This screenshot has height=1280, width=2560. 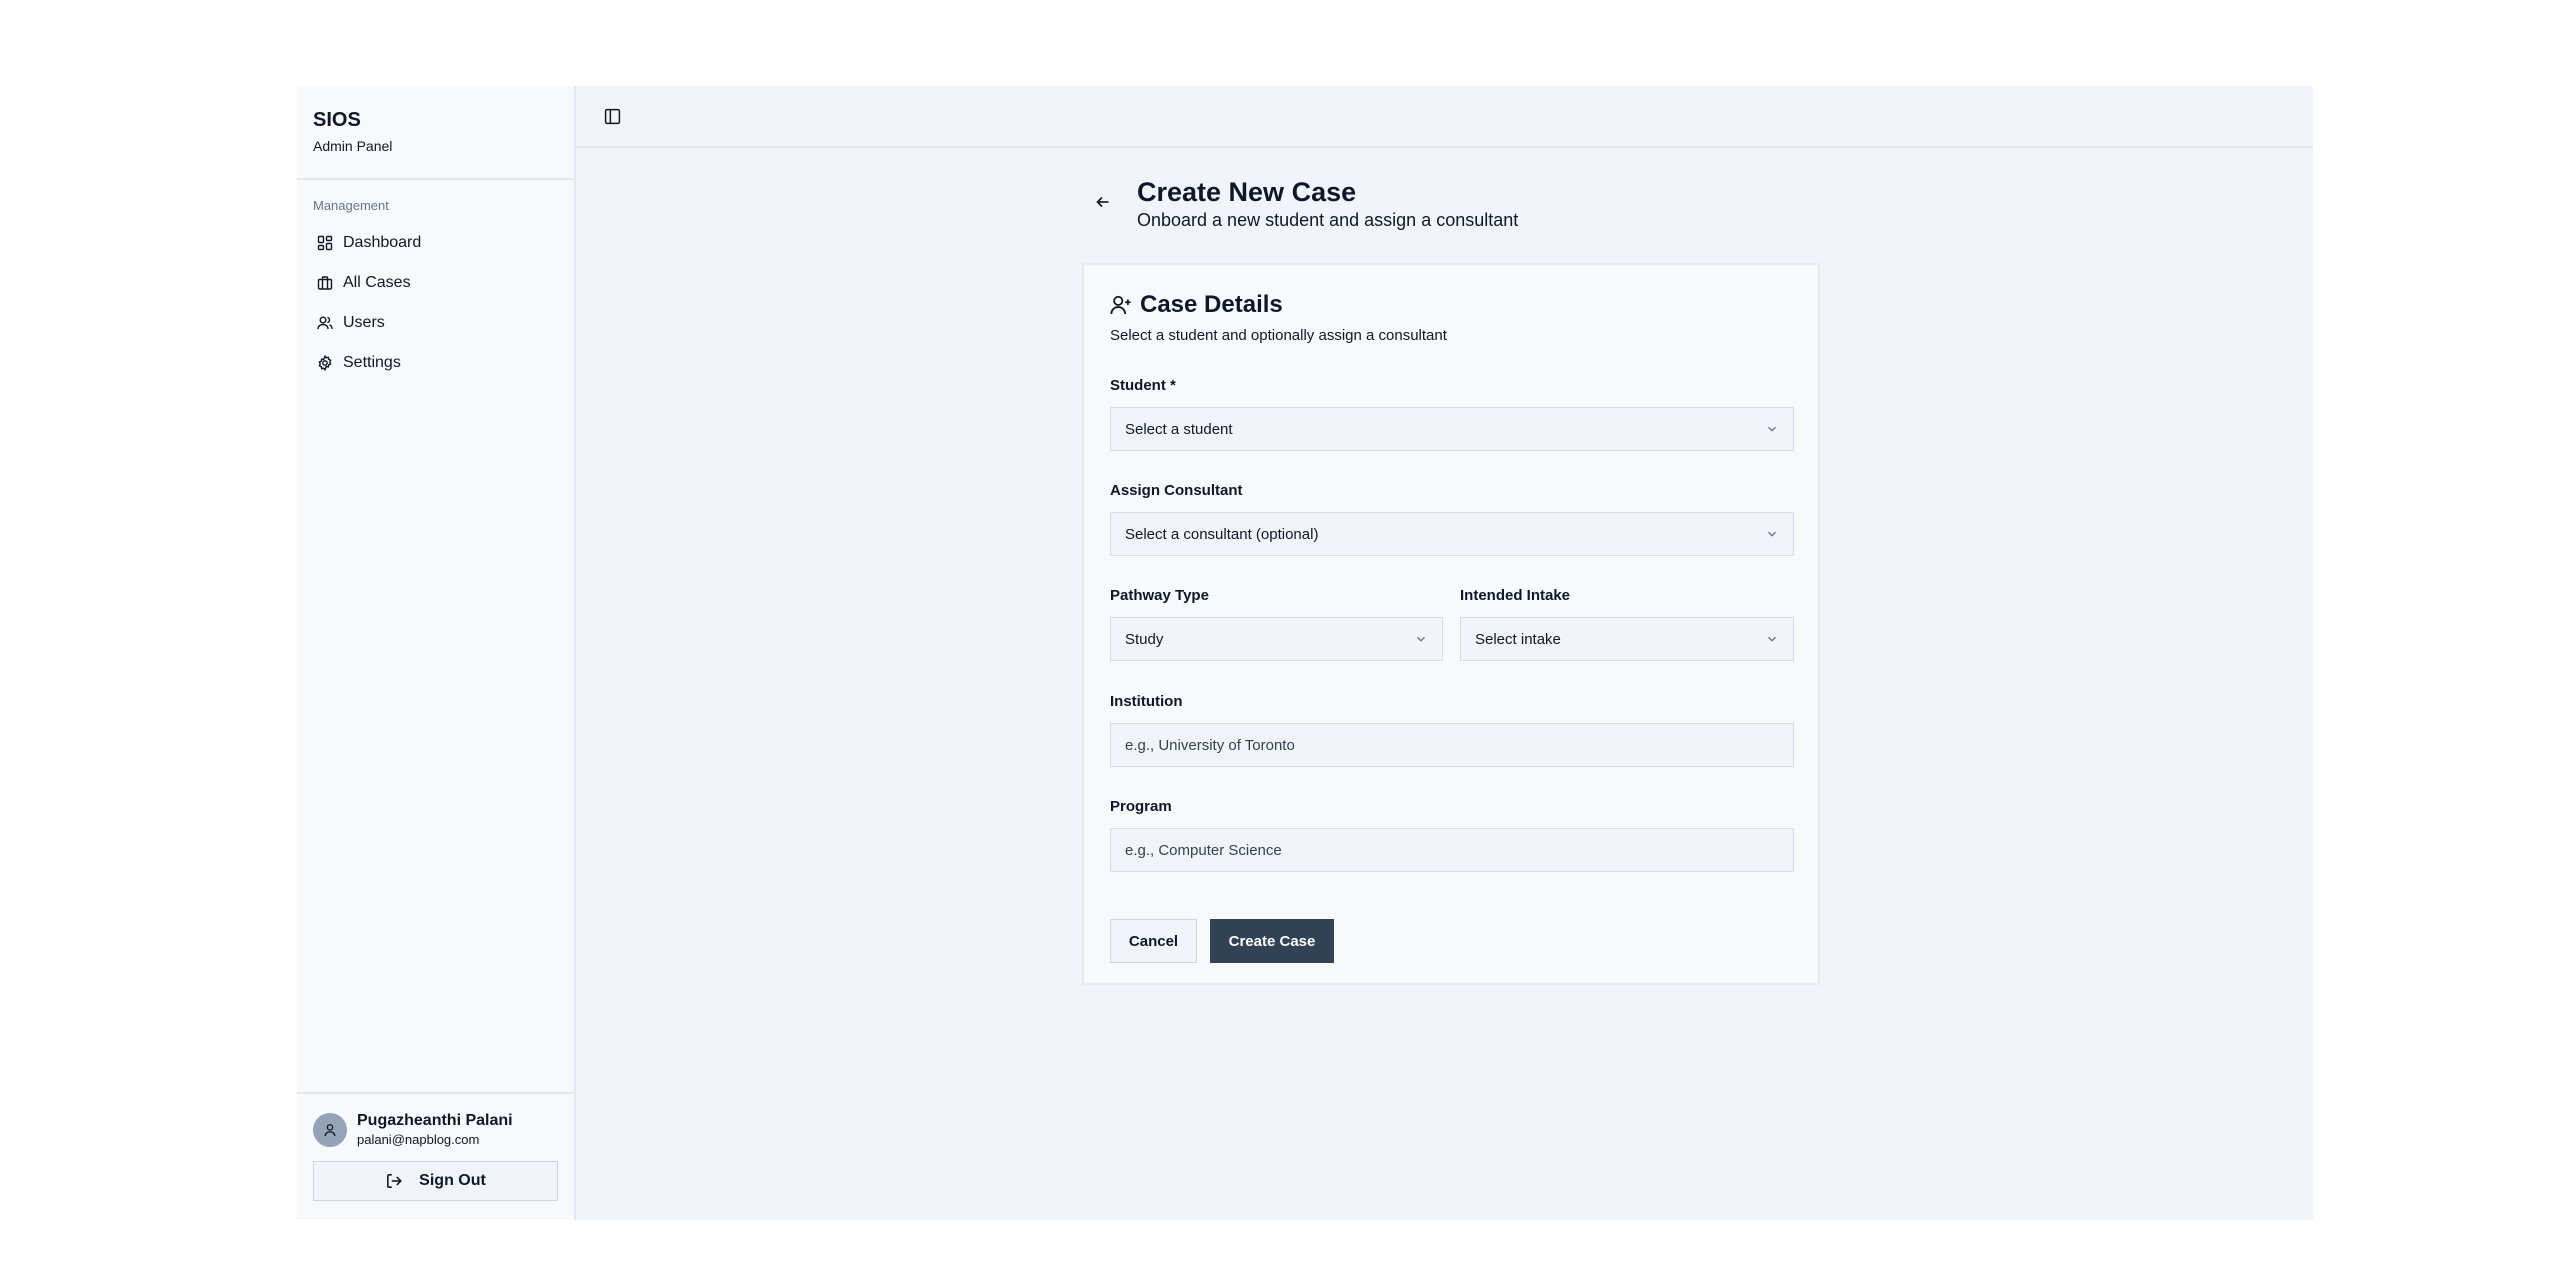 What do you see at coordinates (1176, 490) in the screenshot?
I see `consultant-label: Assign Consultant` at bounding box center [1176, 490].